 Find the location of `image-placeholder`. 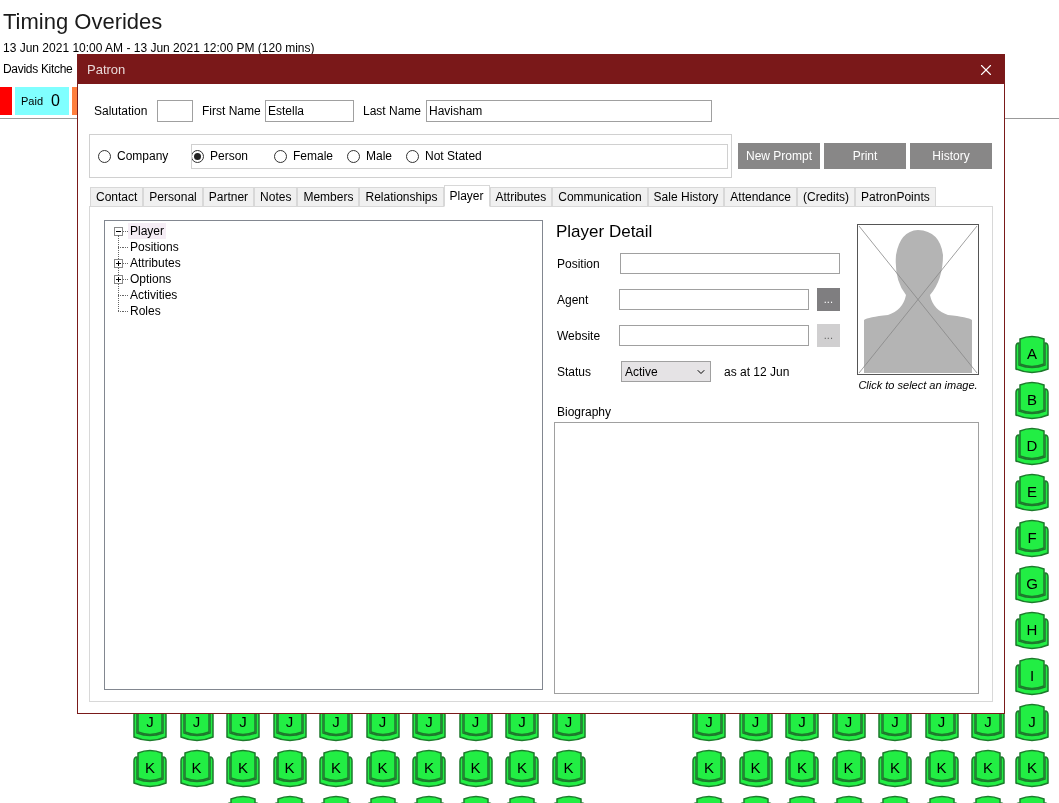

image-placeholder is located at coordinates (918, 299).